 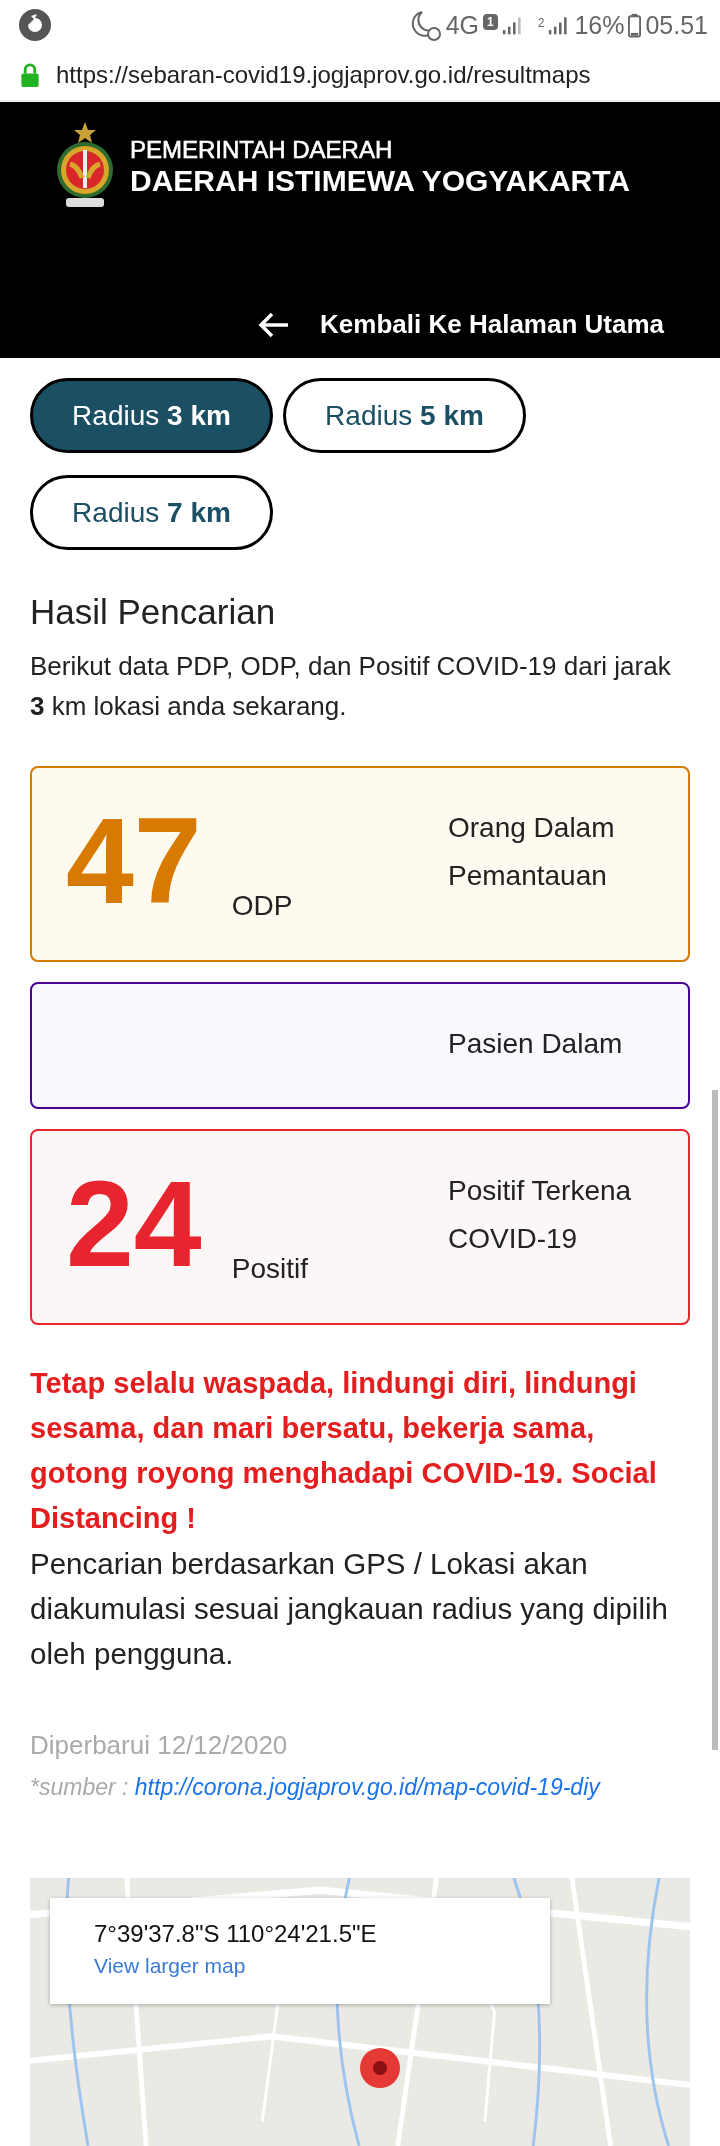 What do you see at coordinates (134, 861) in the screenshot?
I see `stat-number: 47` at bounding box center [134, 861].